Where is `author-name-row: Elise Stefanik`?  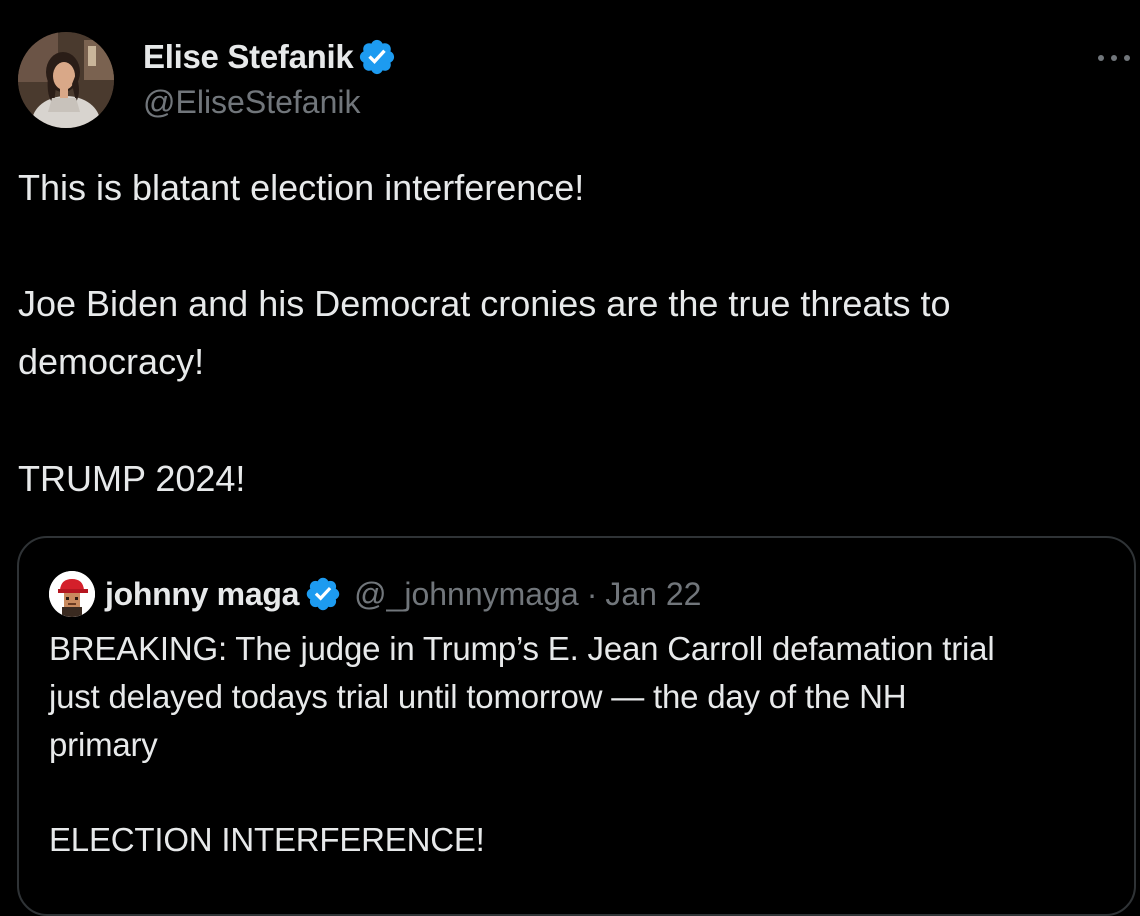 author-name-row: Elise Stefanik is located at coordinates (270, 57).